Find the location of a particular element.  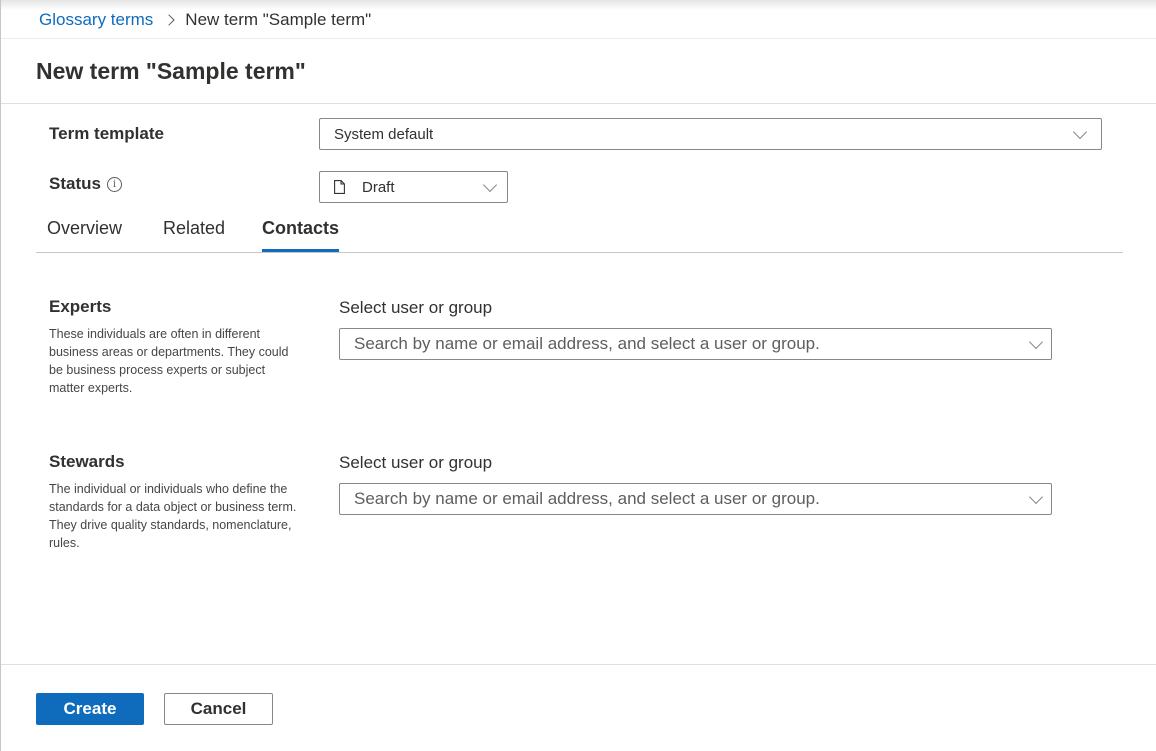

breadcrumb-glossary-terms-link: Glossary terms is located at coordinates (96, 20).